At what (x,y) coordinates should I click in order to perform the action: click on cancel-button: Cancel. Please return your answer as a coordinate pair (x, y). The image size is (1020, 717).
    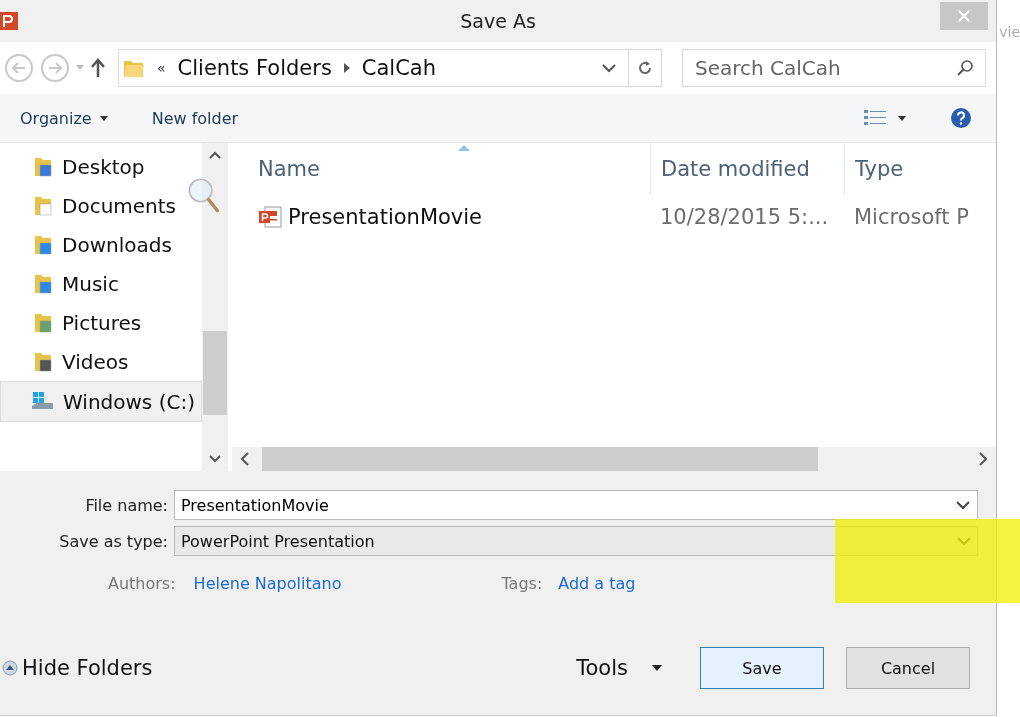
    Looking at the image, I should click on (908, 668).